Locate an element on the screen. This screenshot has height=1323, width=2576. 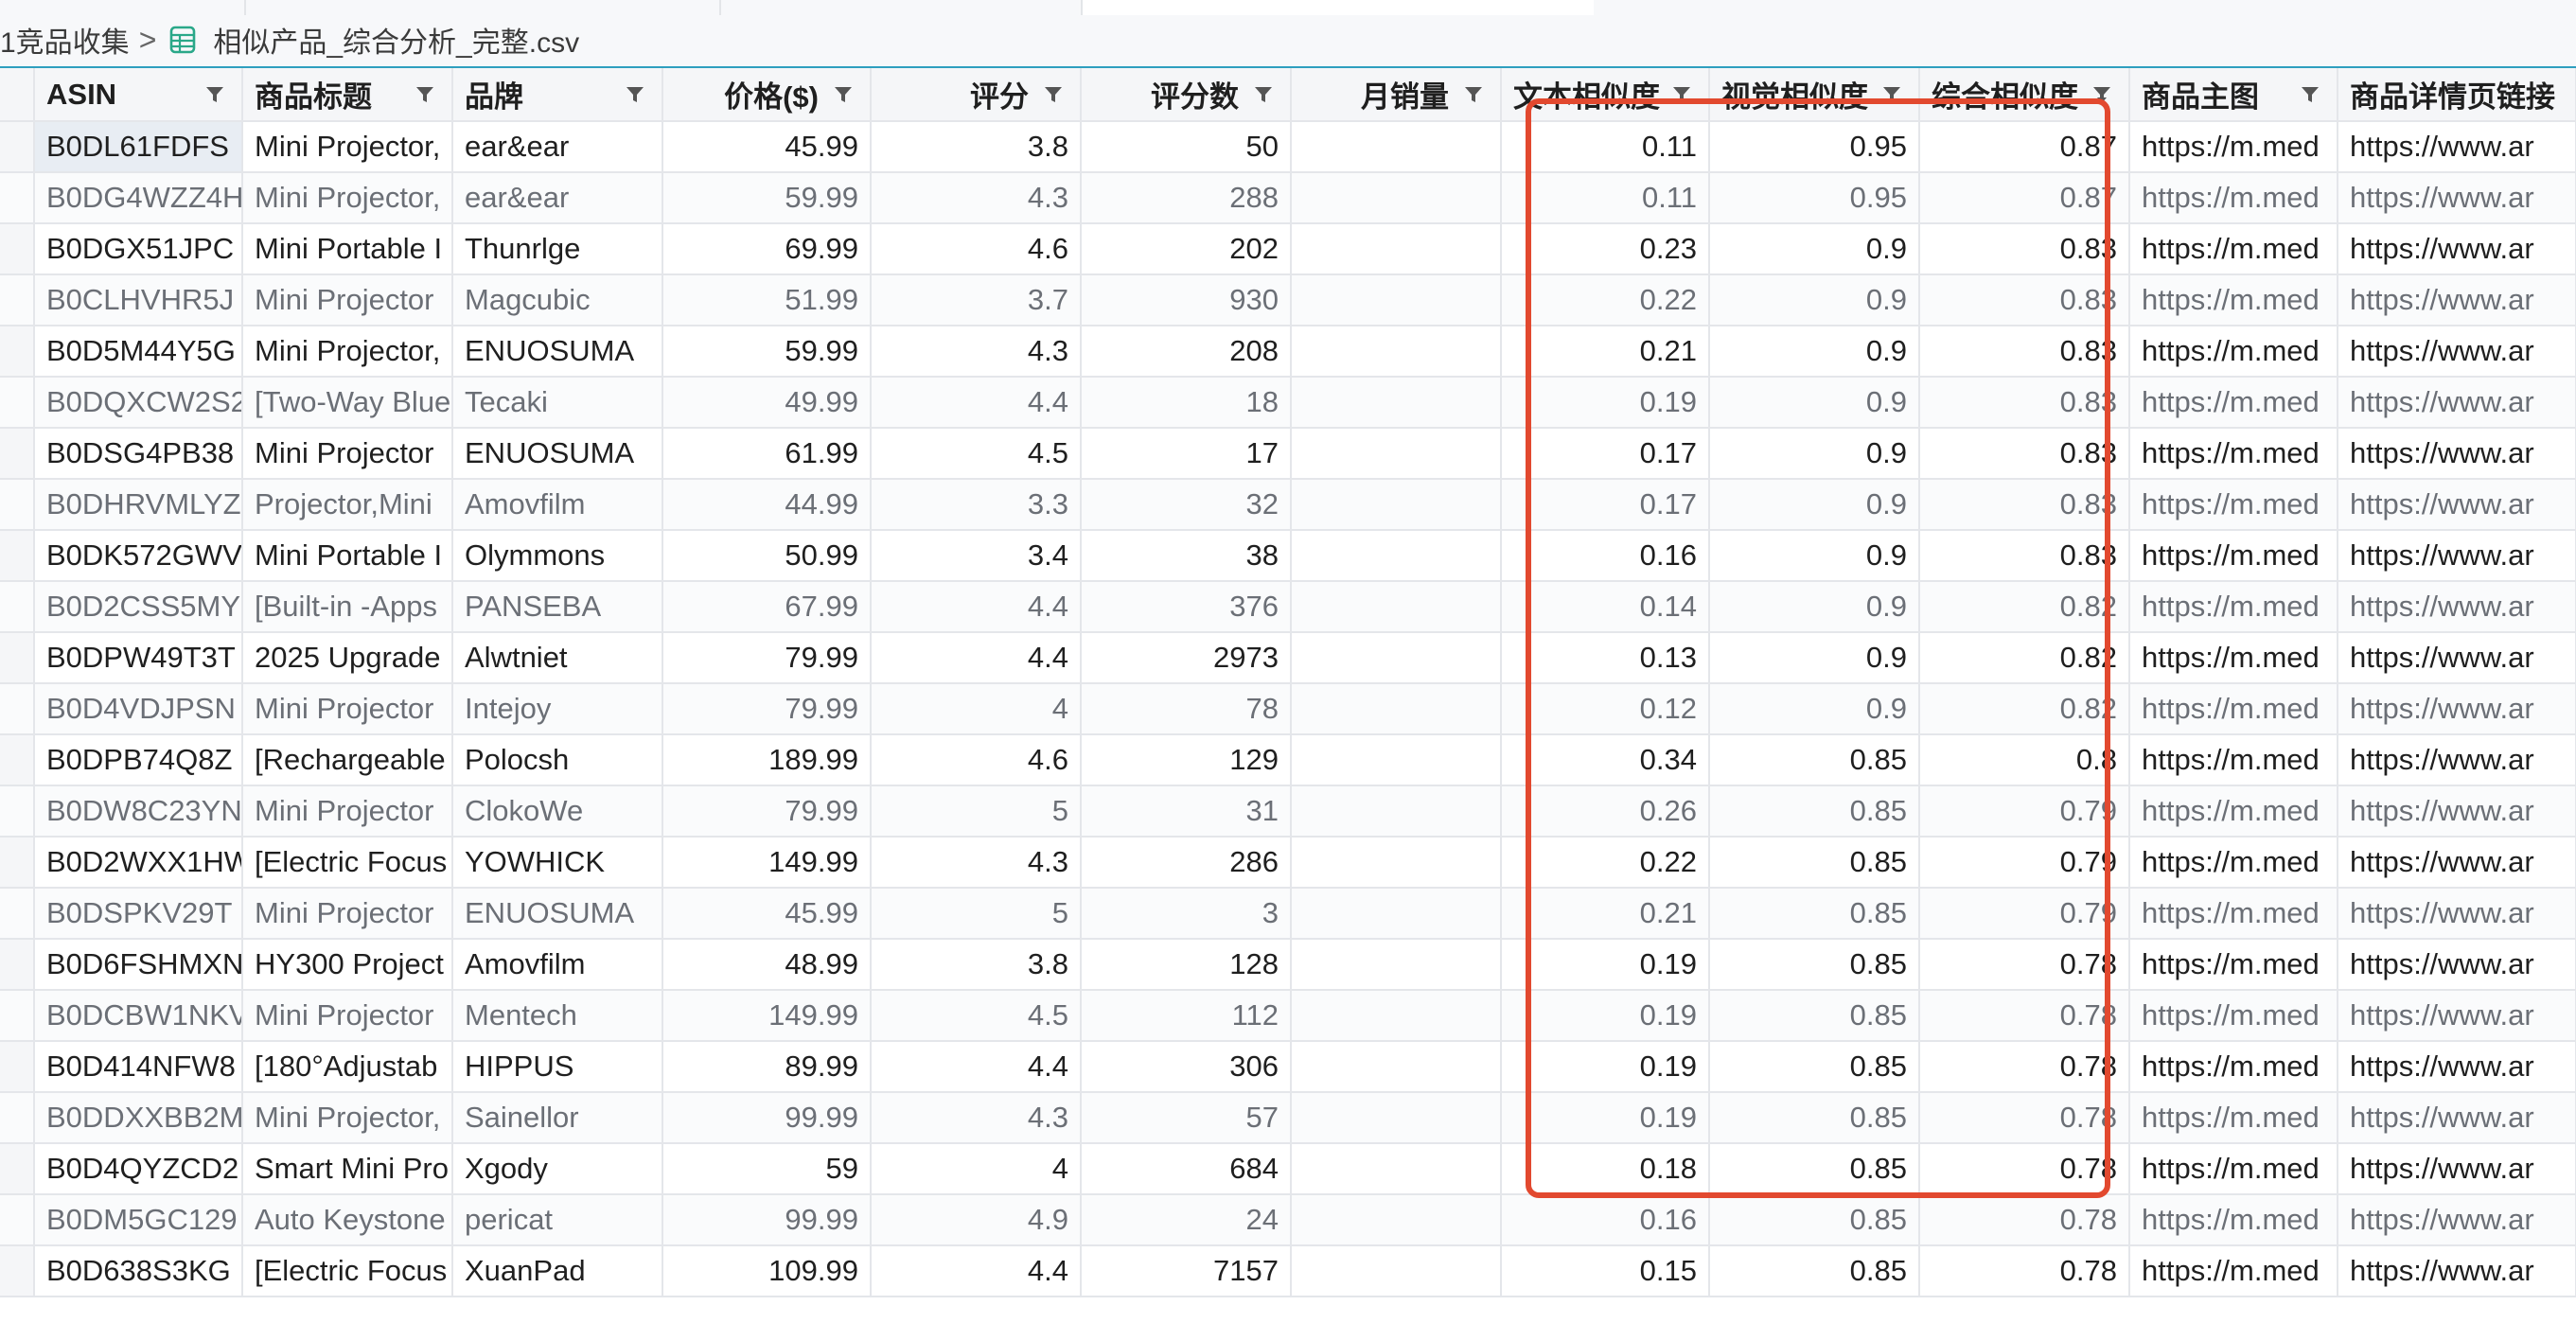
cell-asin: B0DW8C23YN is located at coordinates (138, 811).